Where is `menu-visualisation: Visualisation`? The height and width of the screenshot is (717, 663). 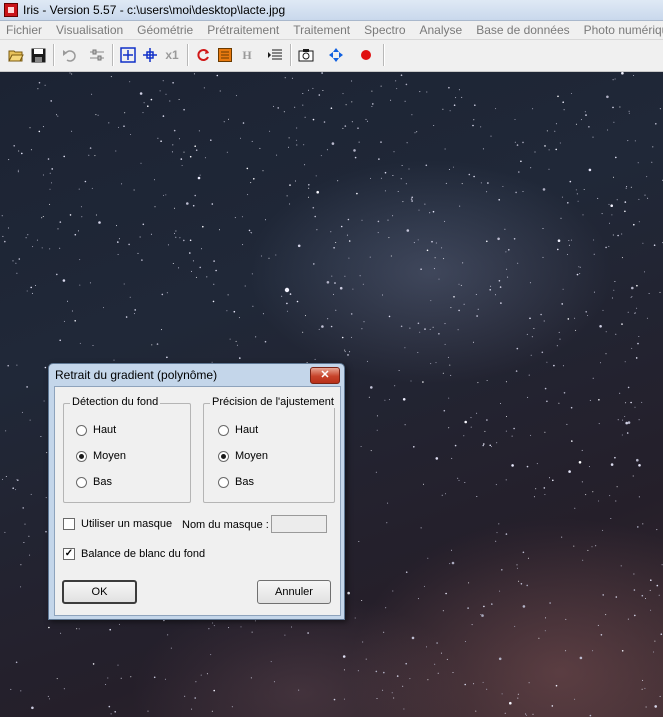
menu-visualisation: Visualisation is located at coordinates (89, 30).